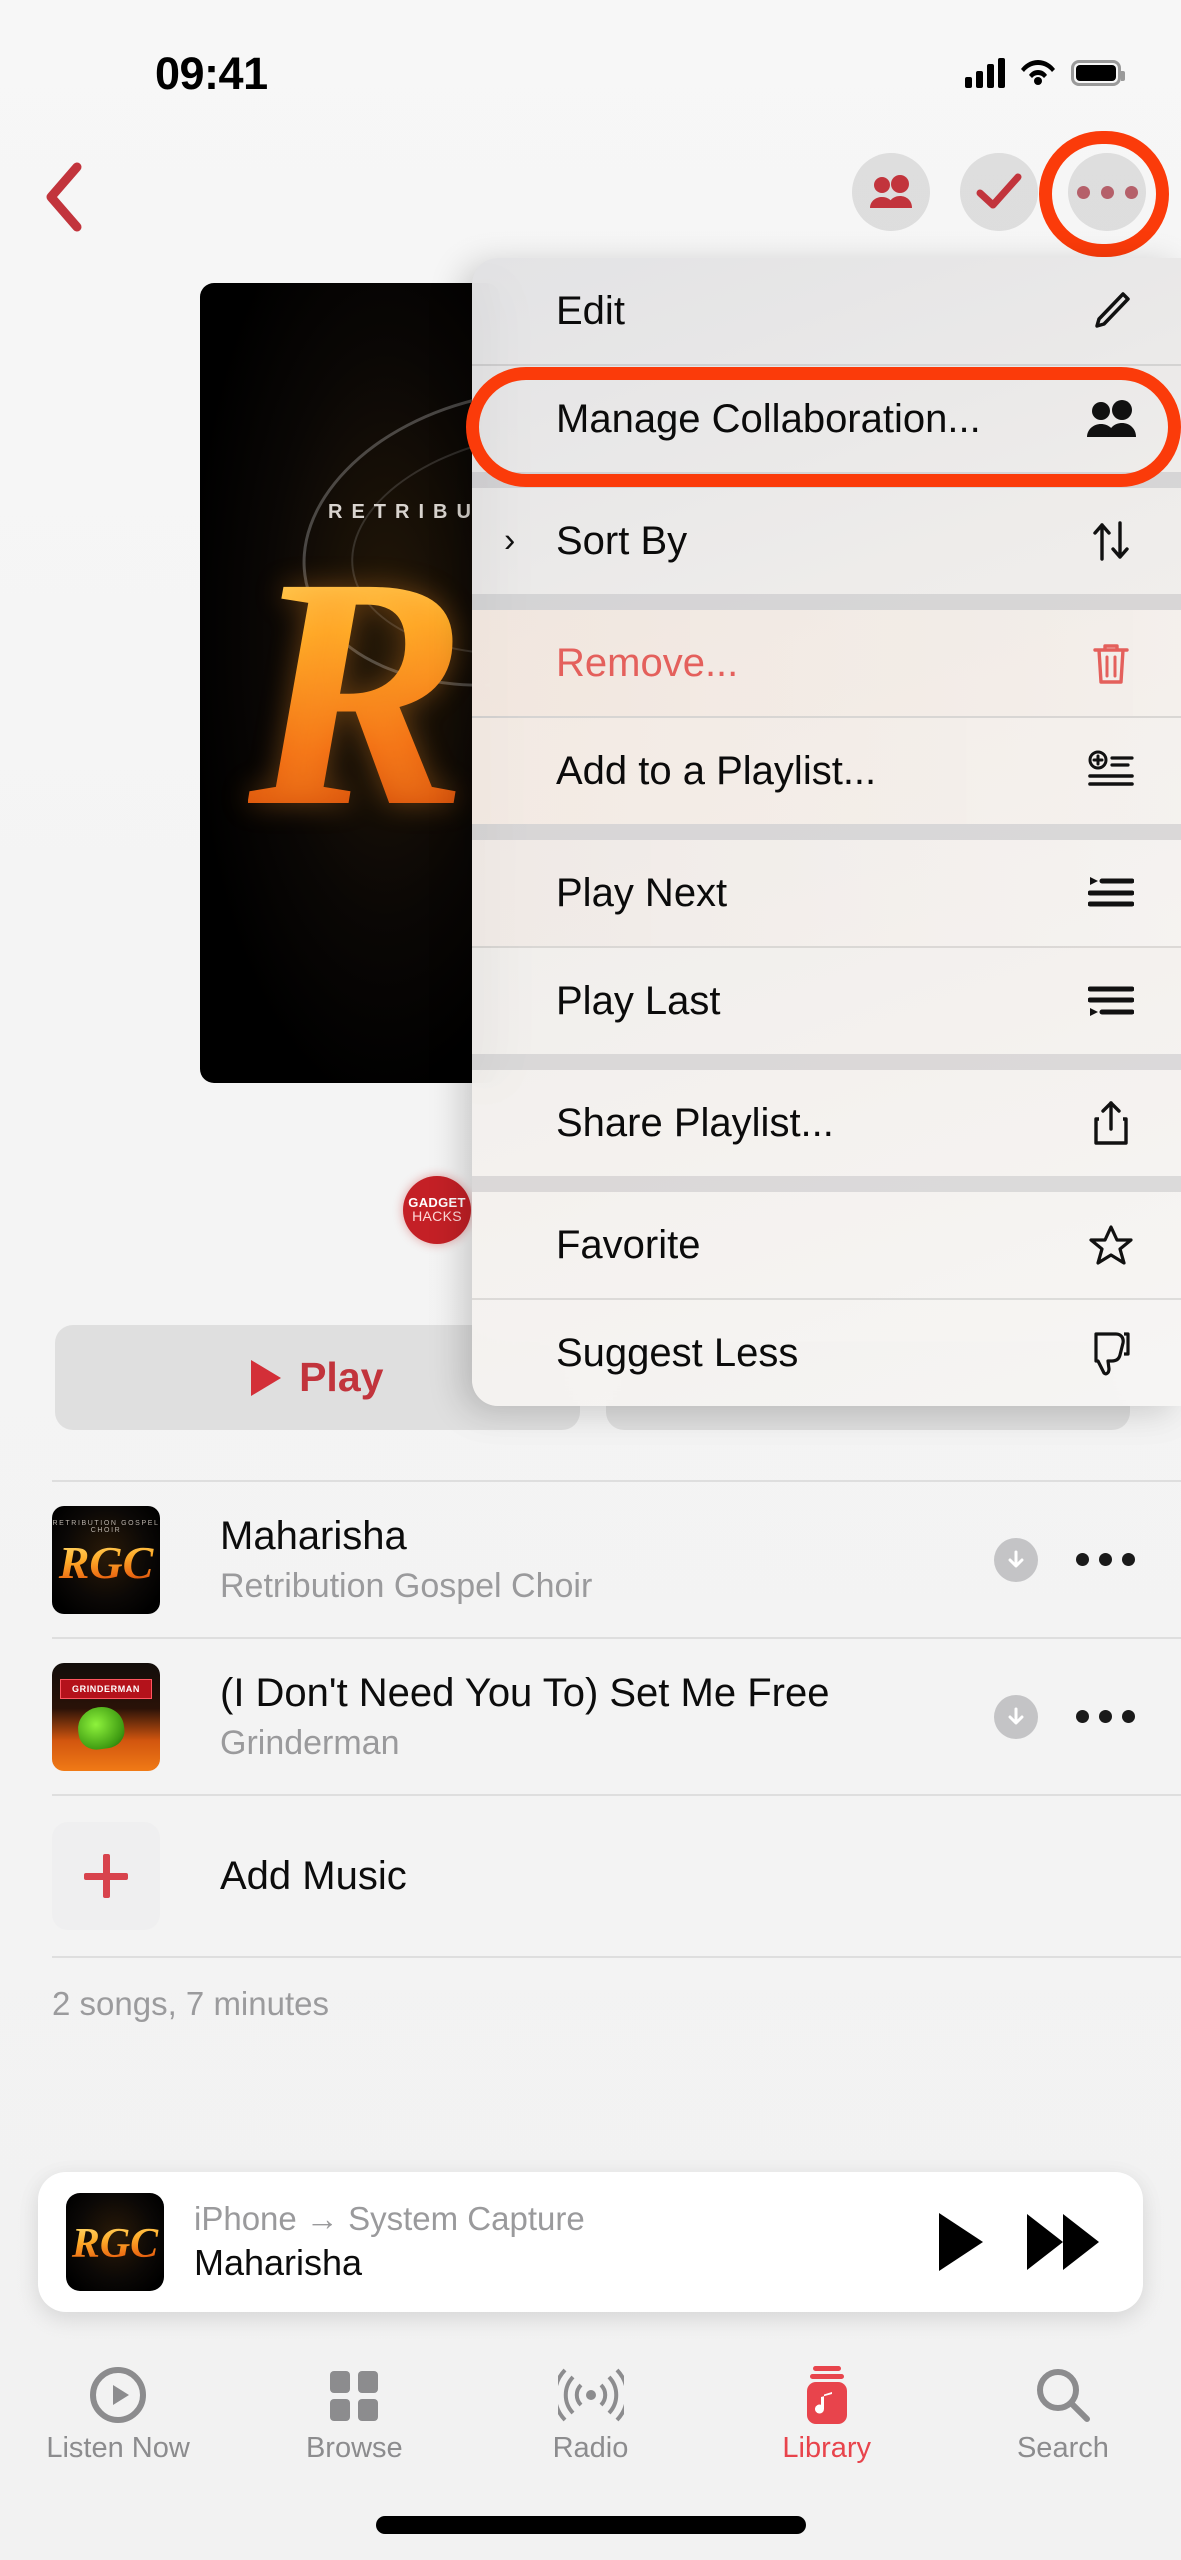 Image resolution: width=1181 pixels, height=2560 pixels. I want to click on menu-item-play-last: Play Last, so click(826, 1001).